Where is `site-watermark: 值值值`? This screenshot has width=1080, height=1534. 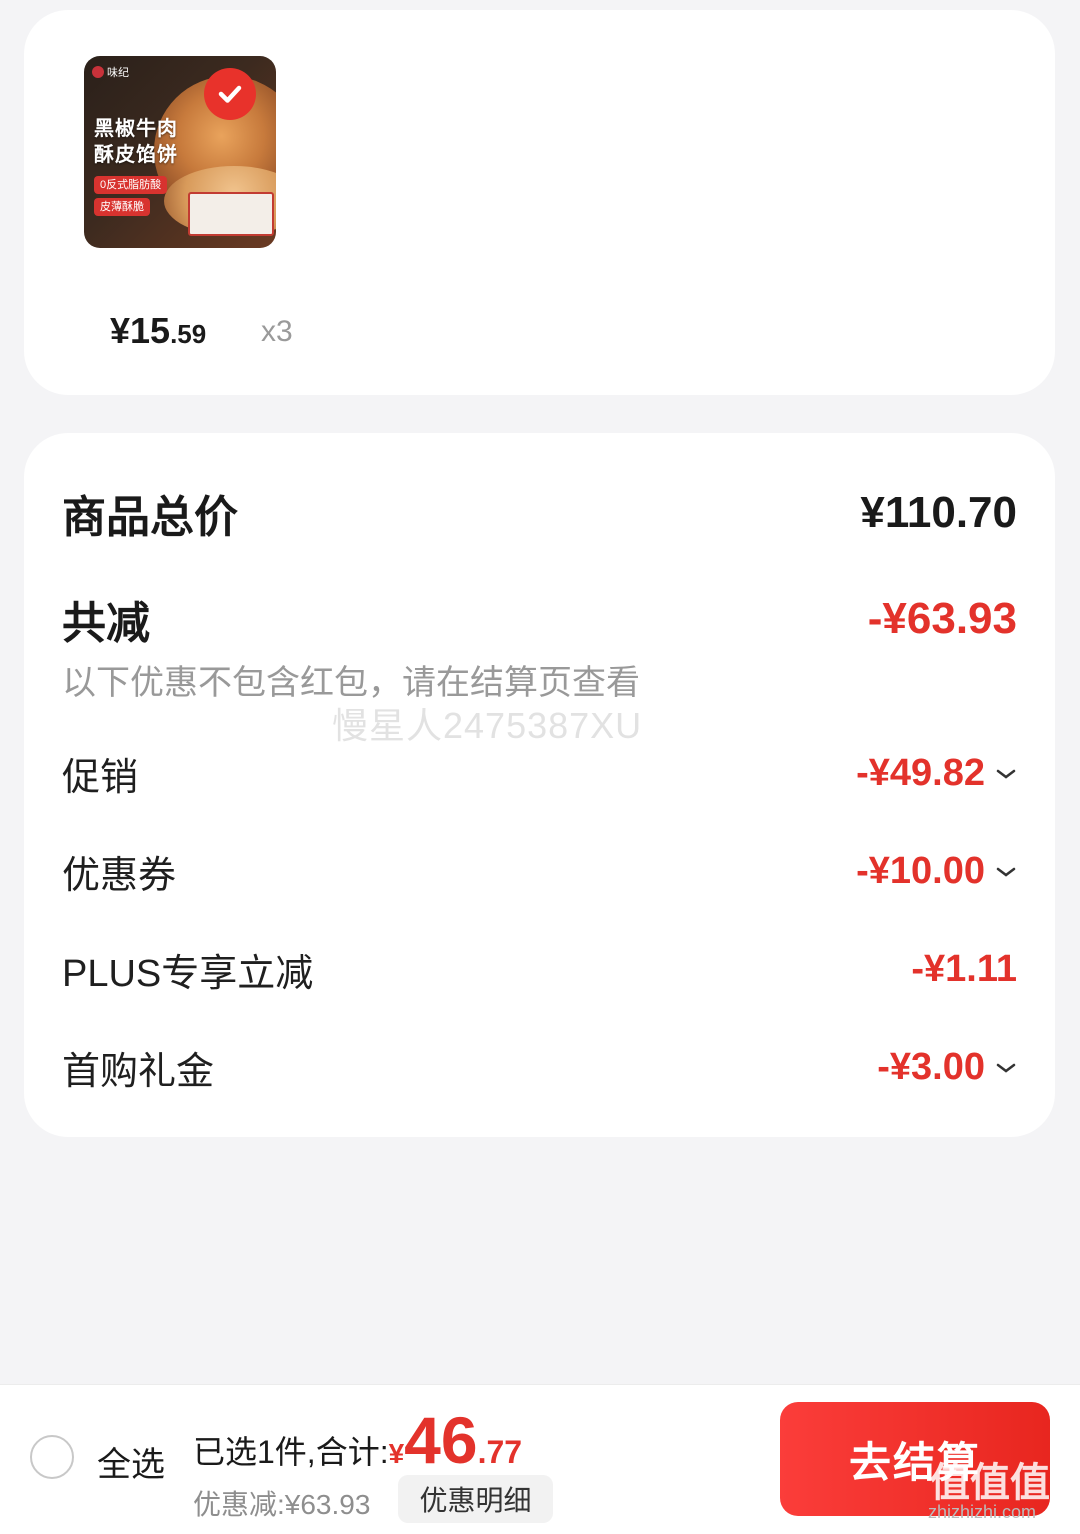
site-watermark: 值值值 is located at coordinates (990, 1483).